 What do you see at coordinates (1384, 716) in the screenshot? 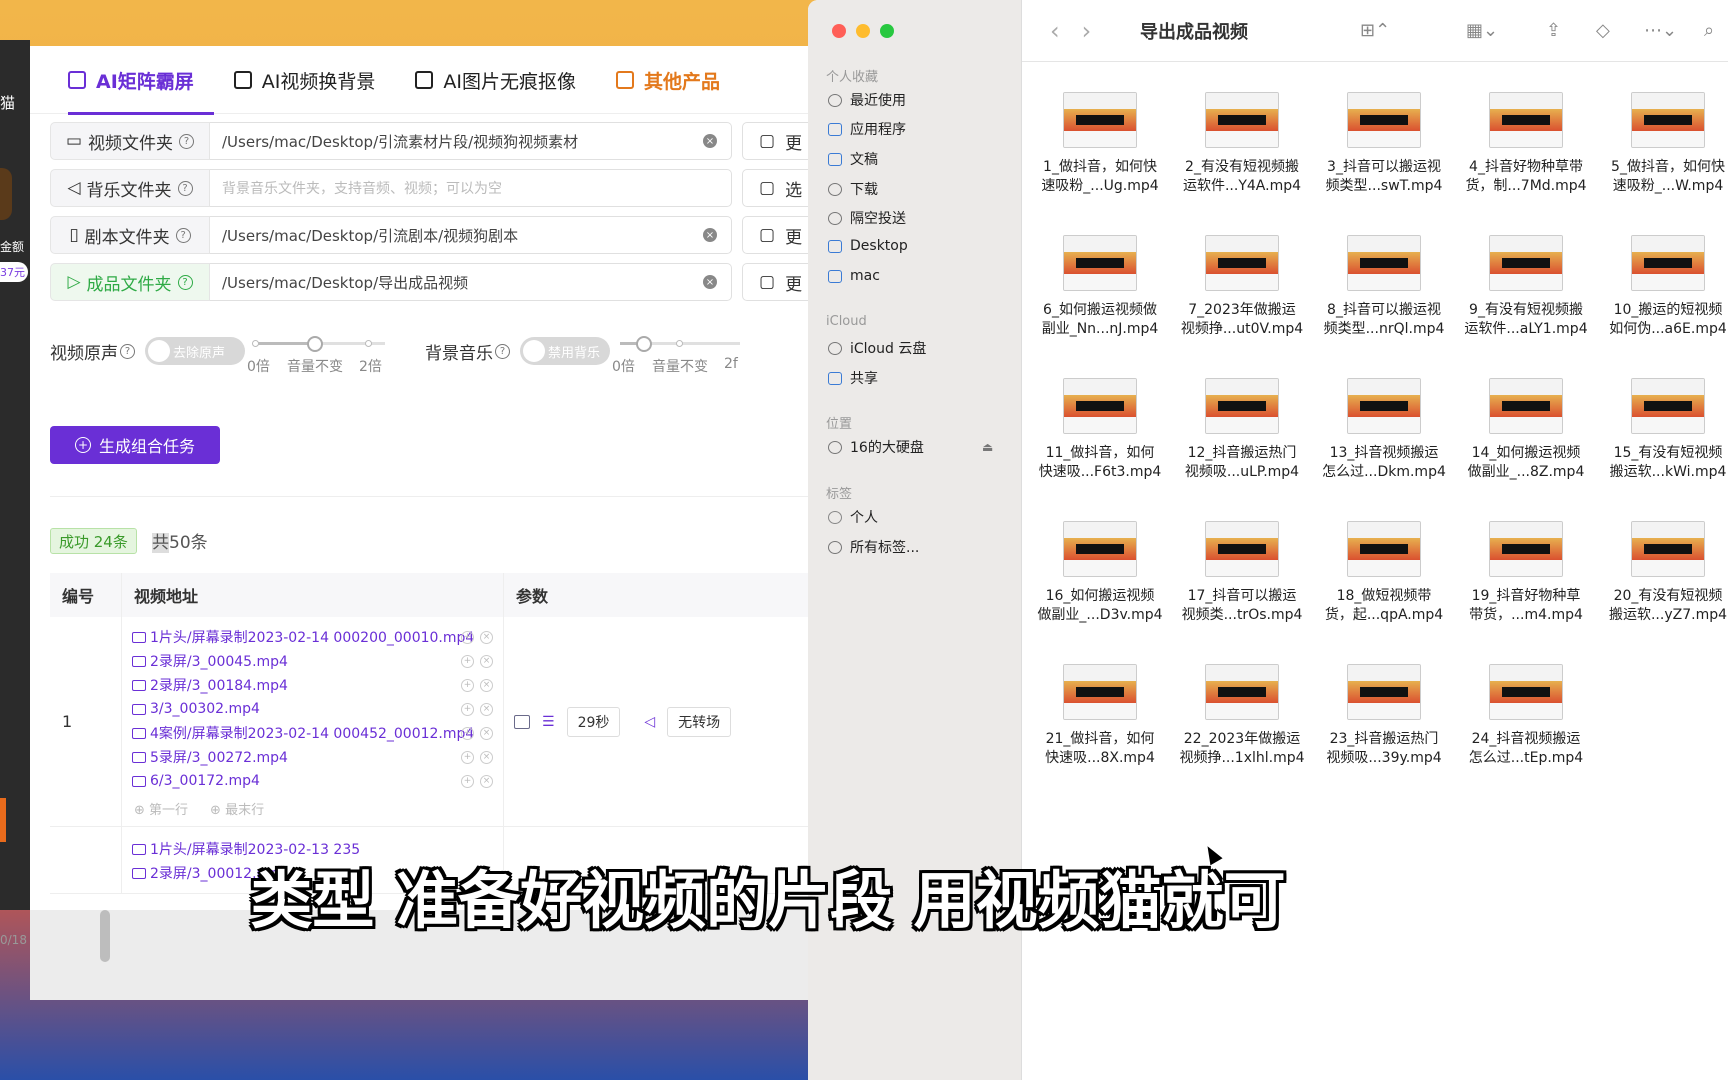
I see `file-item: 23_抖音搬运热门 视频吸...39y.mp4` at bounding box center [1384, 716].